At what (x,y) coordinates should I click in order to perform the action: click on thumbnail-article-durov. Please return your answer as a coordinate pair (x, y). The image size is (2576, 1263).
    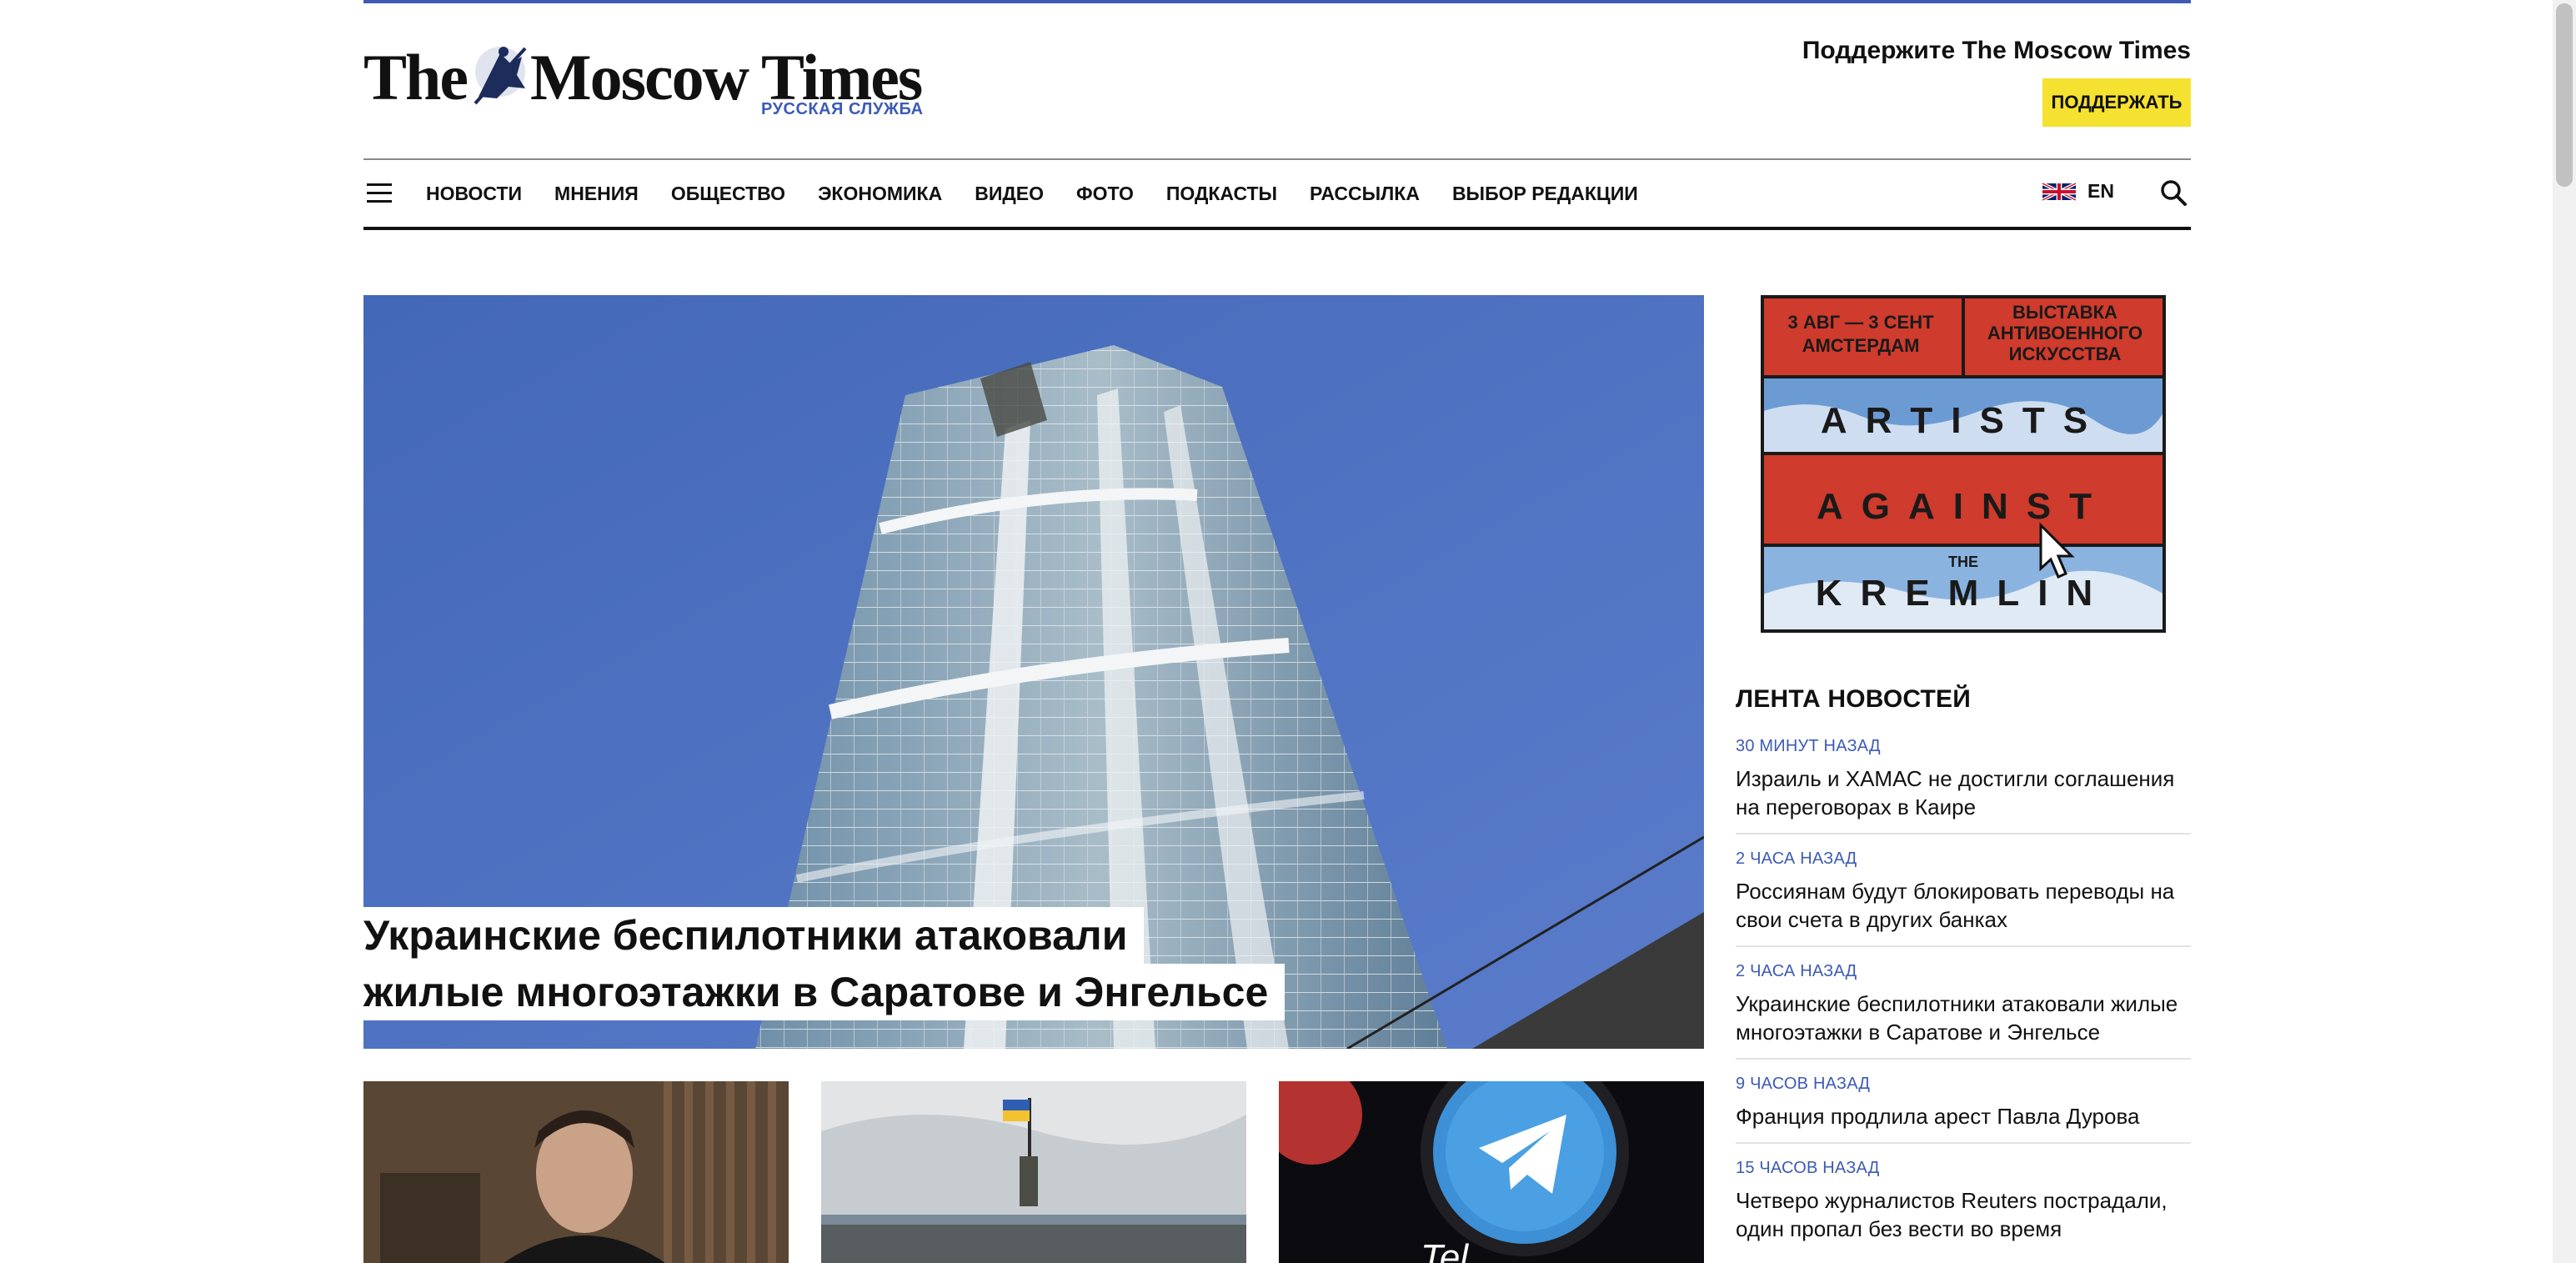
    Looking at the image, I should click on (576, 1172).